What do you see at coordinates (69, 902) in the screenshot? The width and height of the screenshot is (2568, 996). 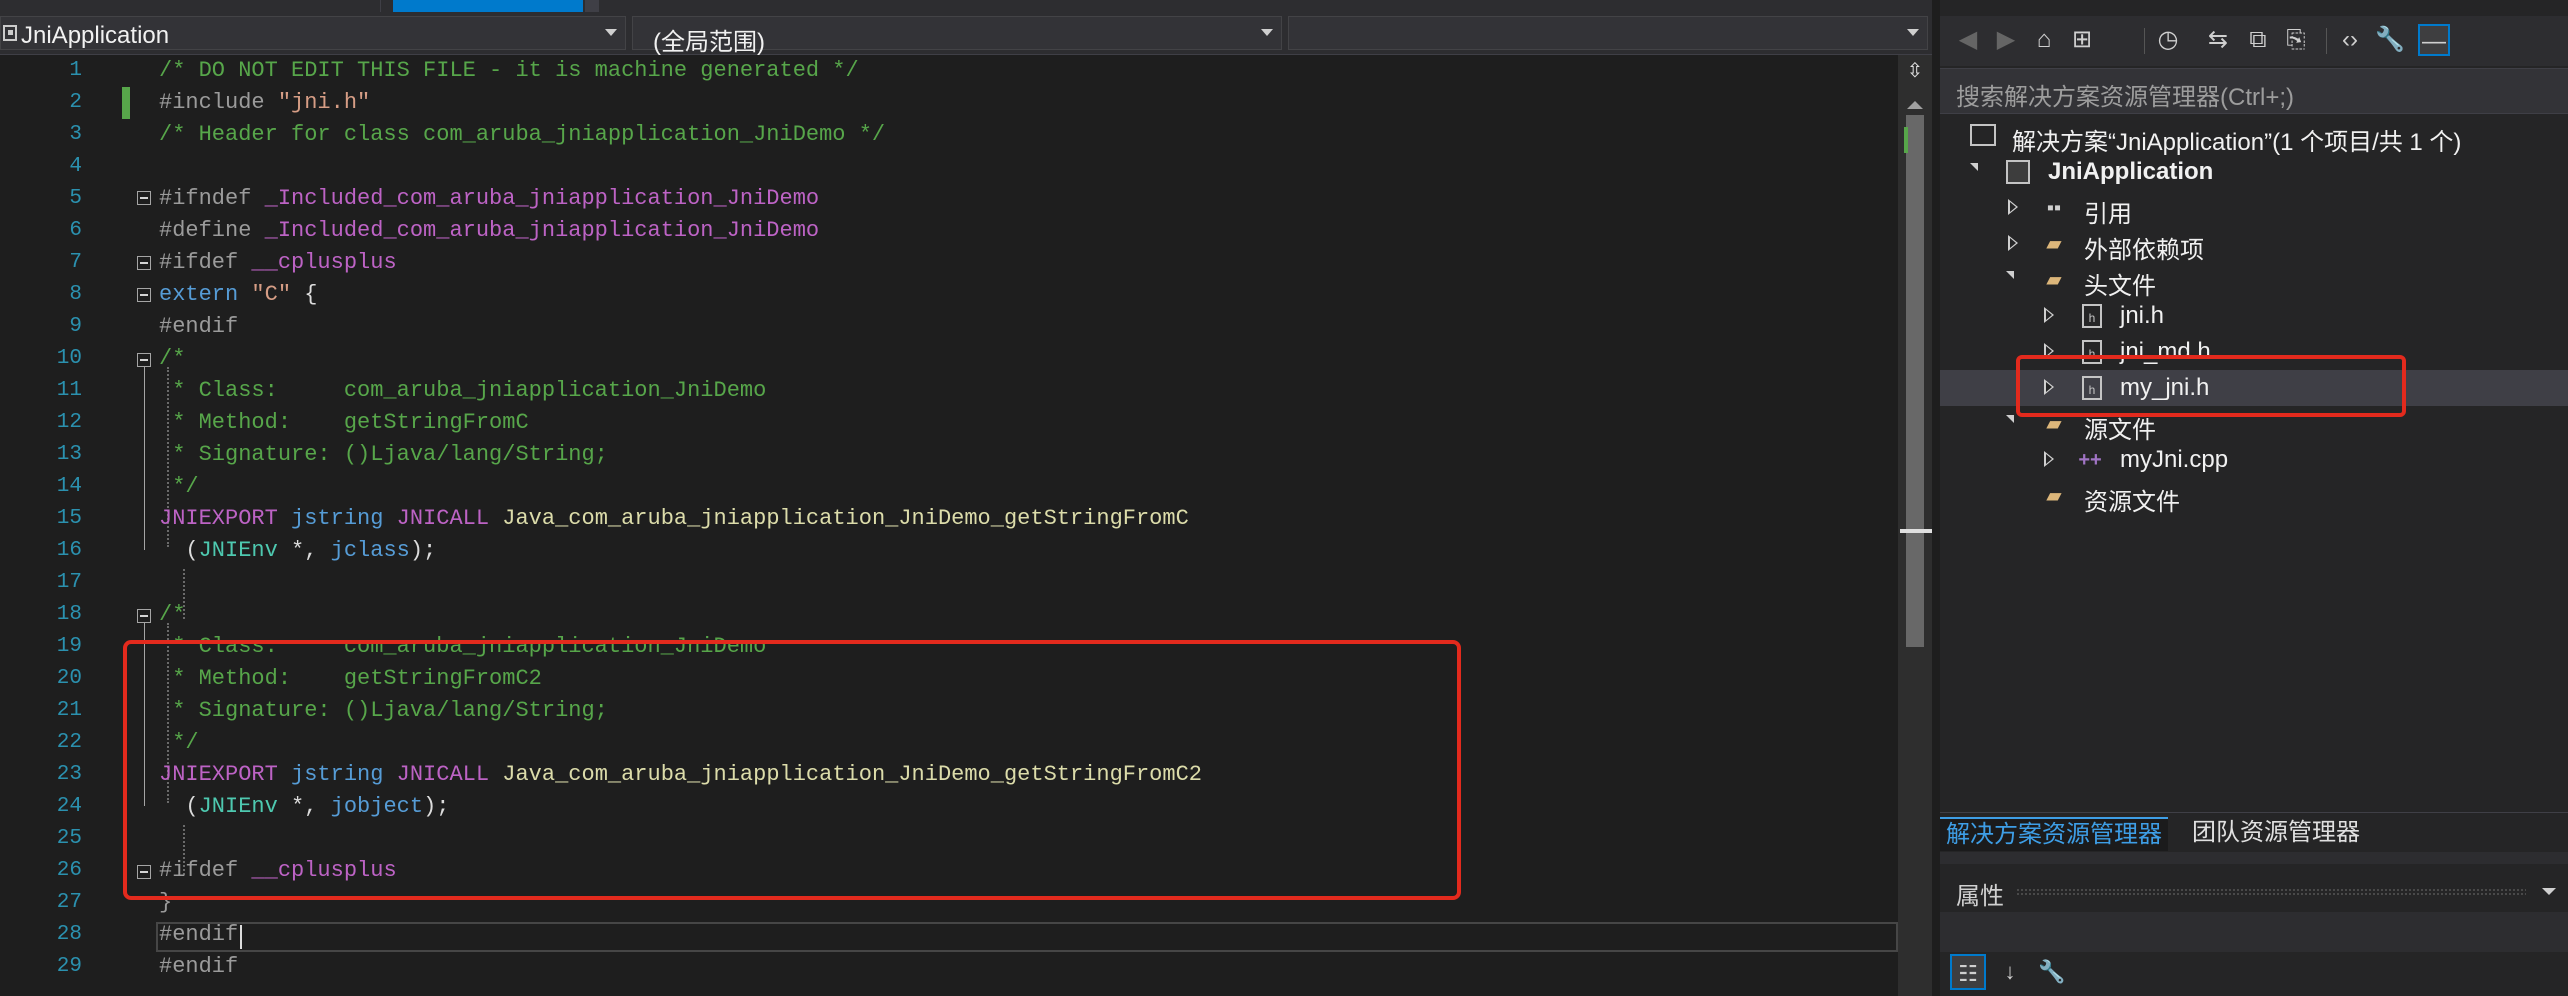 I see `line-number: 27` at bounding box center [69, 902].